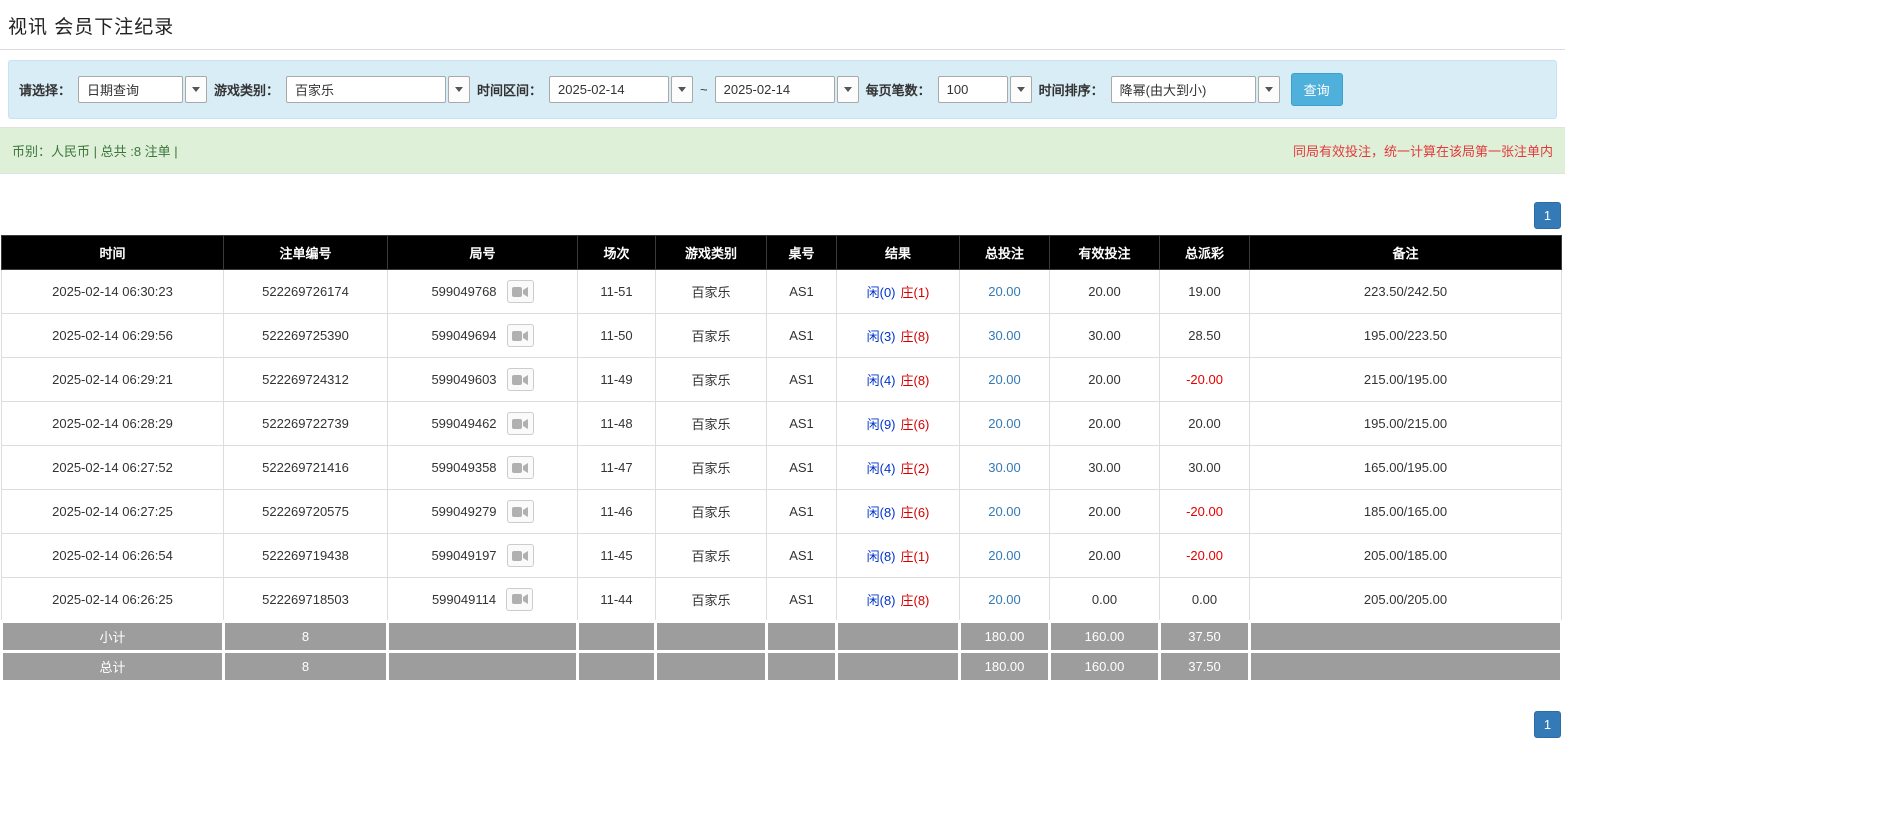  Describe the element at coordinates (112, 423) in the screenshot. I see `time-cell: 2025-02-14 06:28:29` at that location.